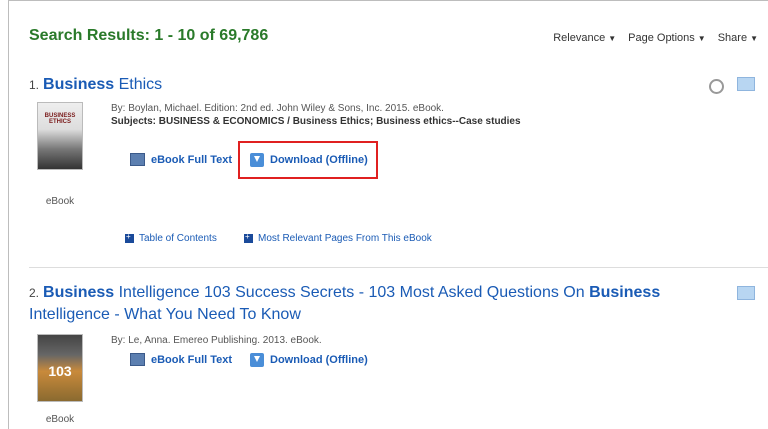 This screenshot has width=768, height=429. I want to click on title-text: Ethics, so click(138, 84).